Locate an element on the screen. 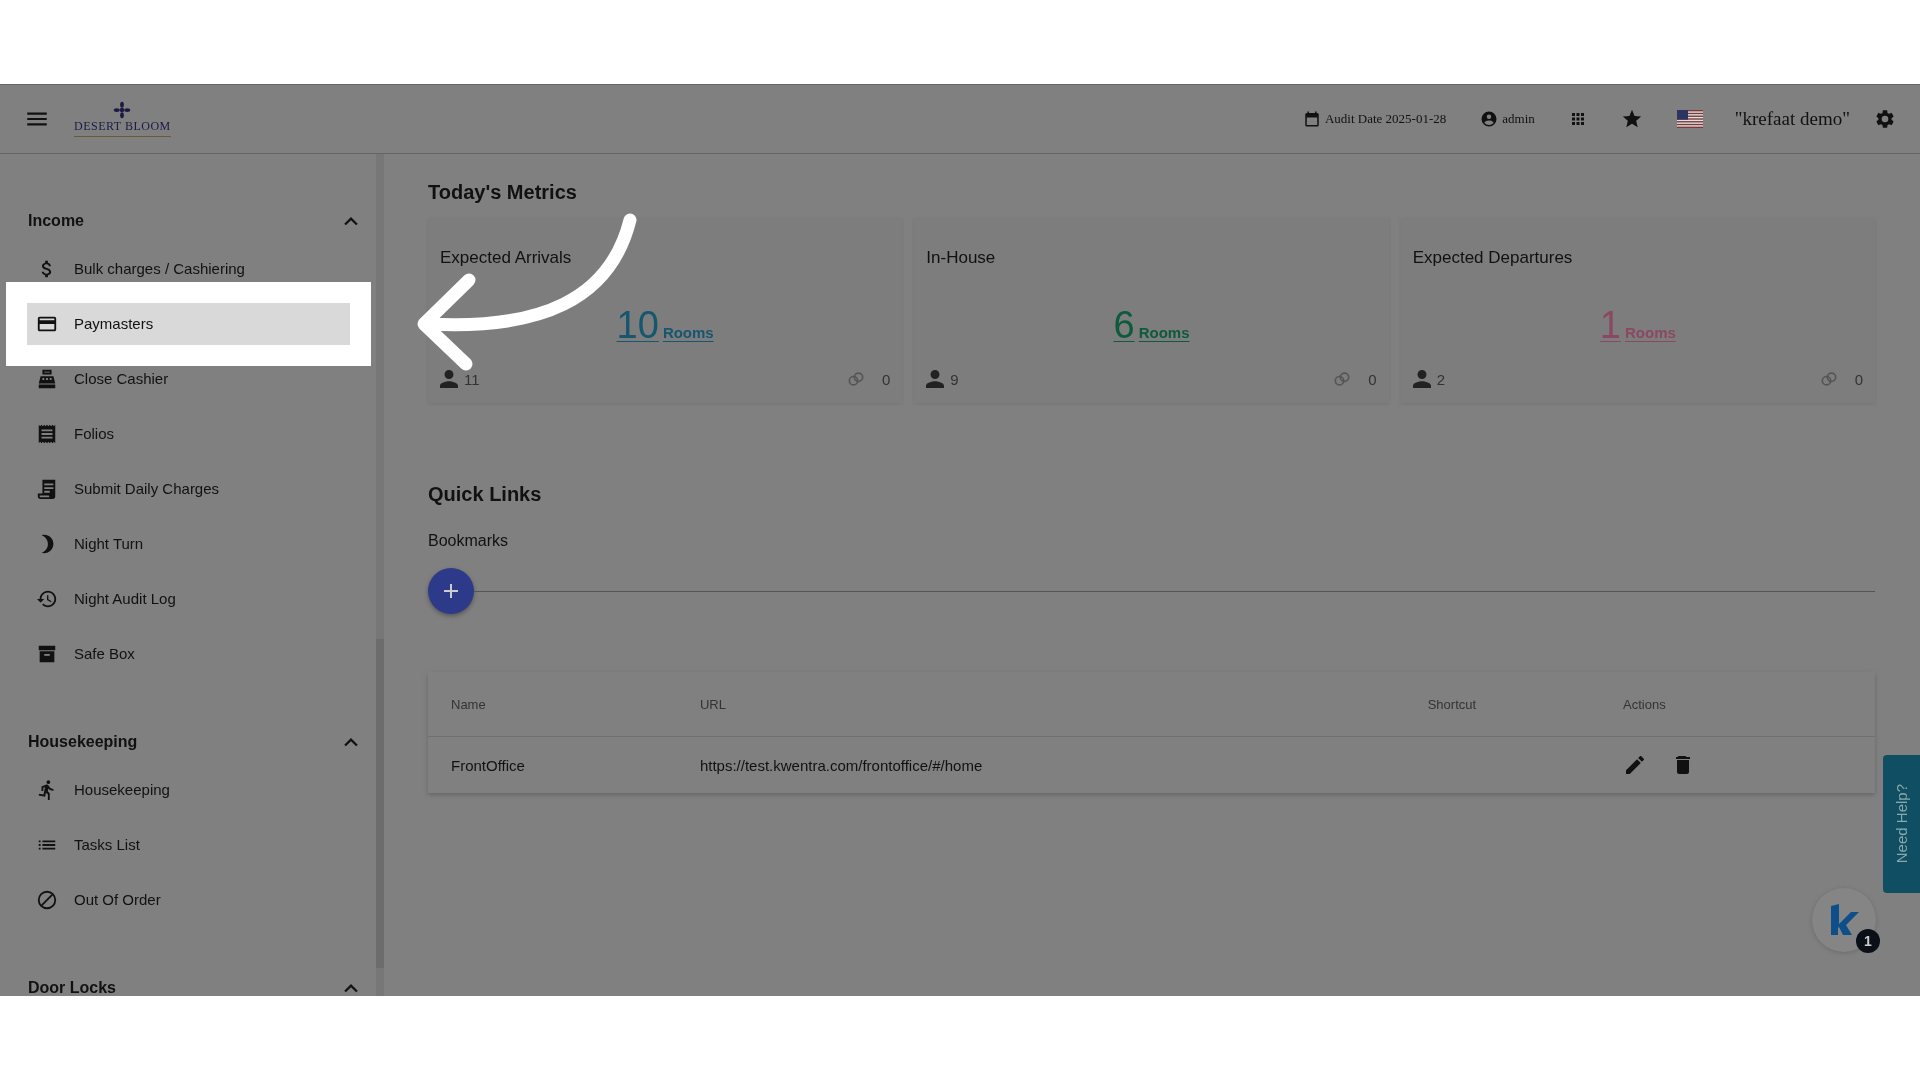 This screenshot has height=1080, width=1920. nav-item: Folios is located at coordinates (188, 433).